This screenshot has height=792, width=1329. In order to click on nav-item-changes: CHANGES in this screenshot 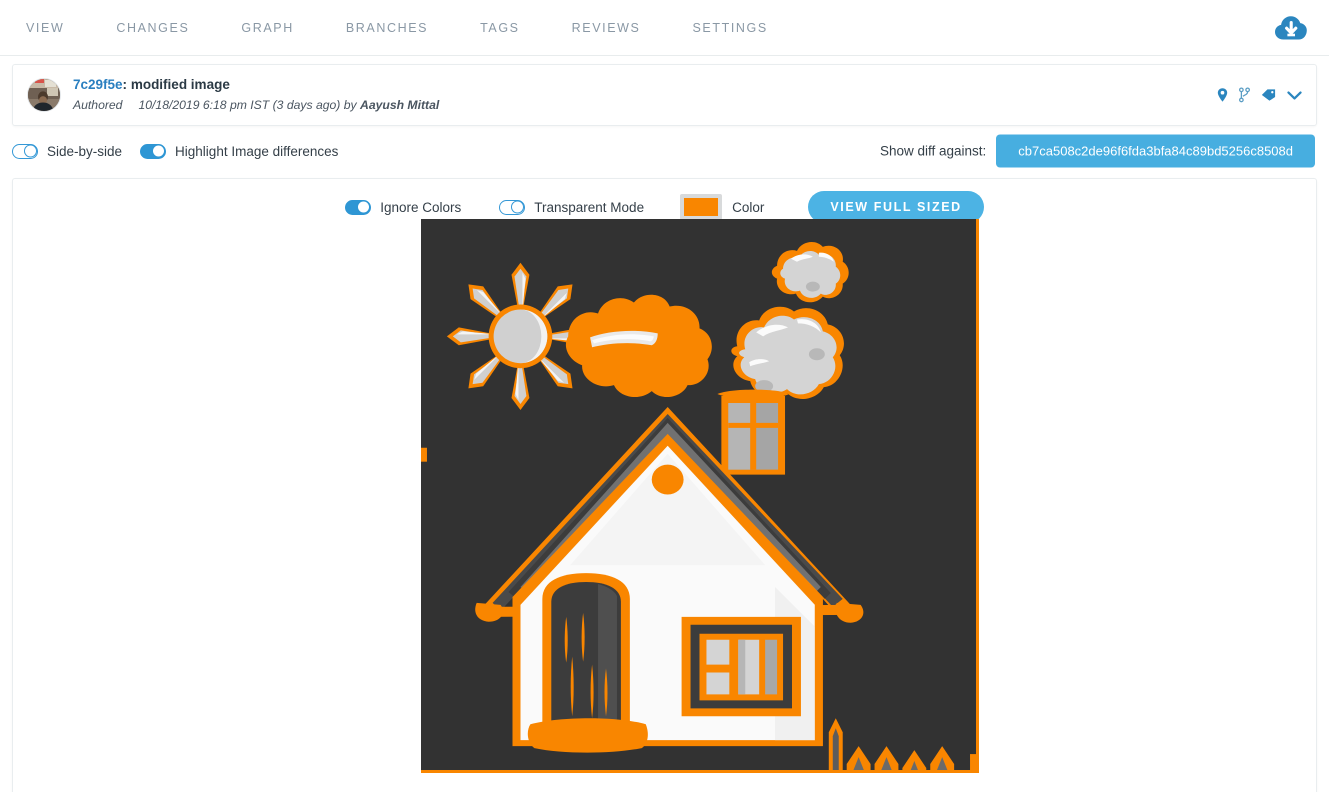, I will do `click(152, 28)`.